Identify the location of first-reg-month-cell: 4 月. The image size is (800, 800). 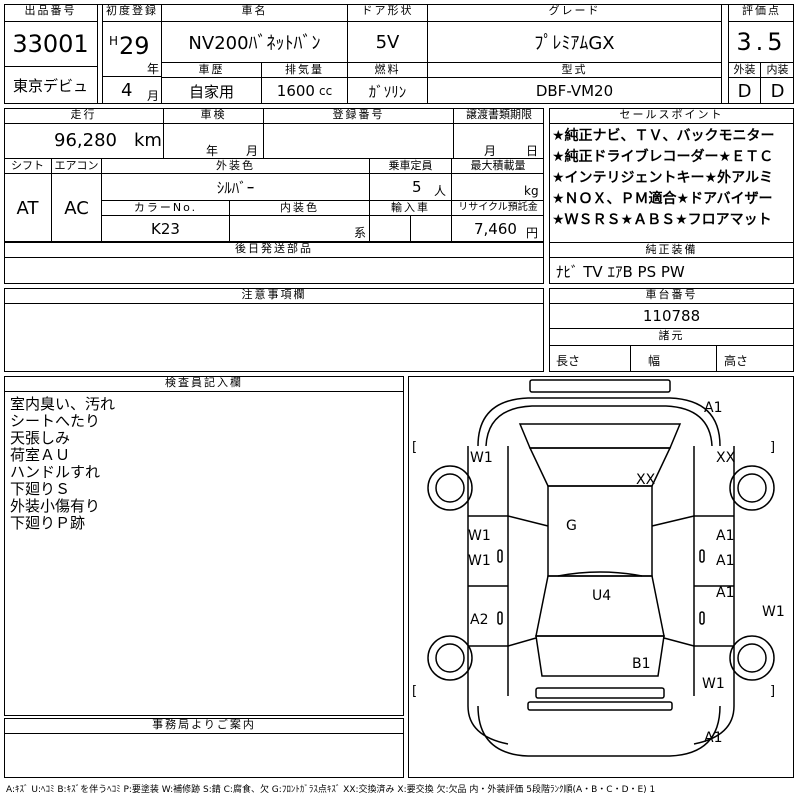
(132, 90).